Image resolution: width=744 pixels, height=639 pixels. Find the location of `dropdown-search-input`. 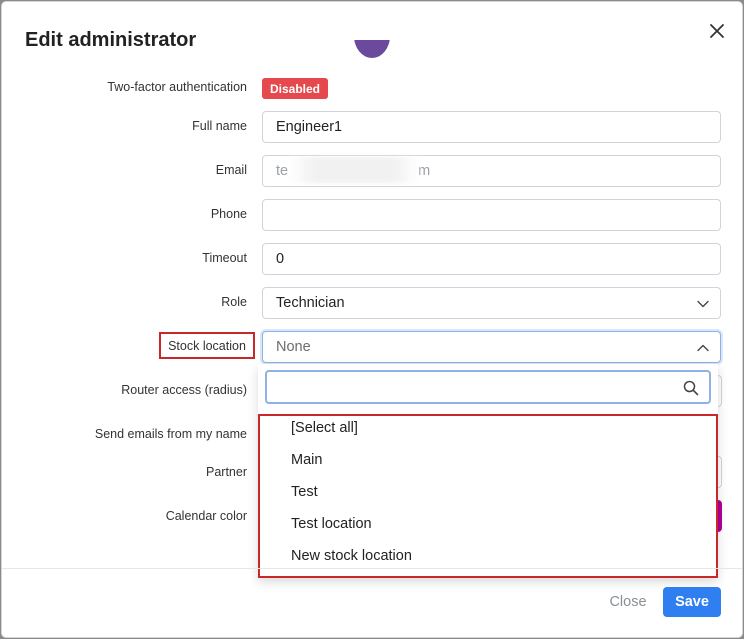

dropdown-search-input is located at coordinates (488, 387).